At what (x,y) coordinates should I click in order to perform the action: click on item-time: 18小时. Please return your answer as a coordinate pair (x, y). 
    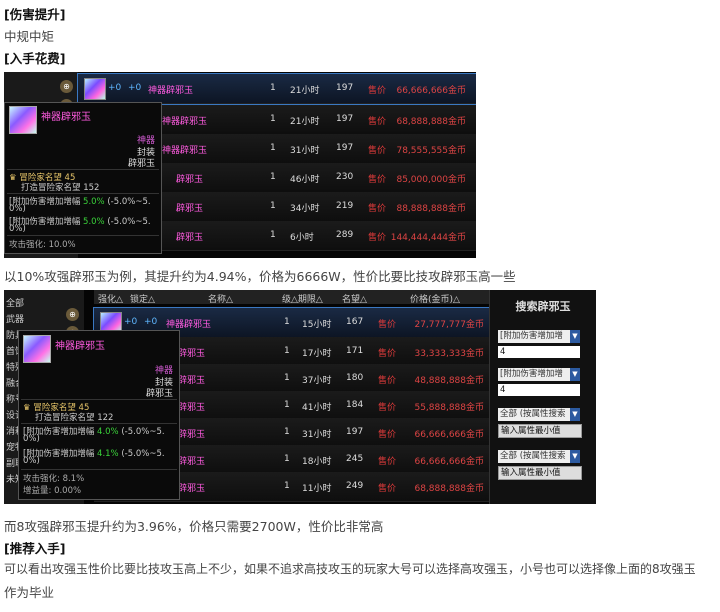
    Looking at the image, I should click on (317, 462).